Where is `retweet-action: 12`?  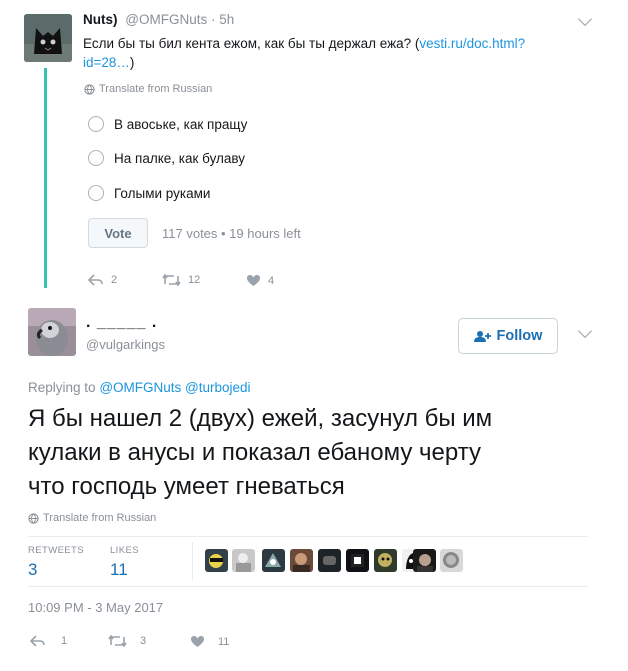 retweet-action: 12 is located at coordinates (181, 280).